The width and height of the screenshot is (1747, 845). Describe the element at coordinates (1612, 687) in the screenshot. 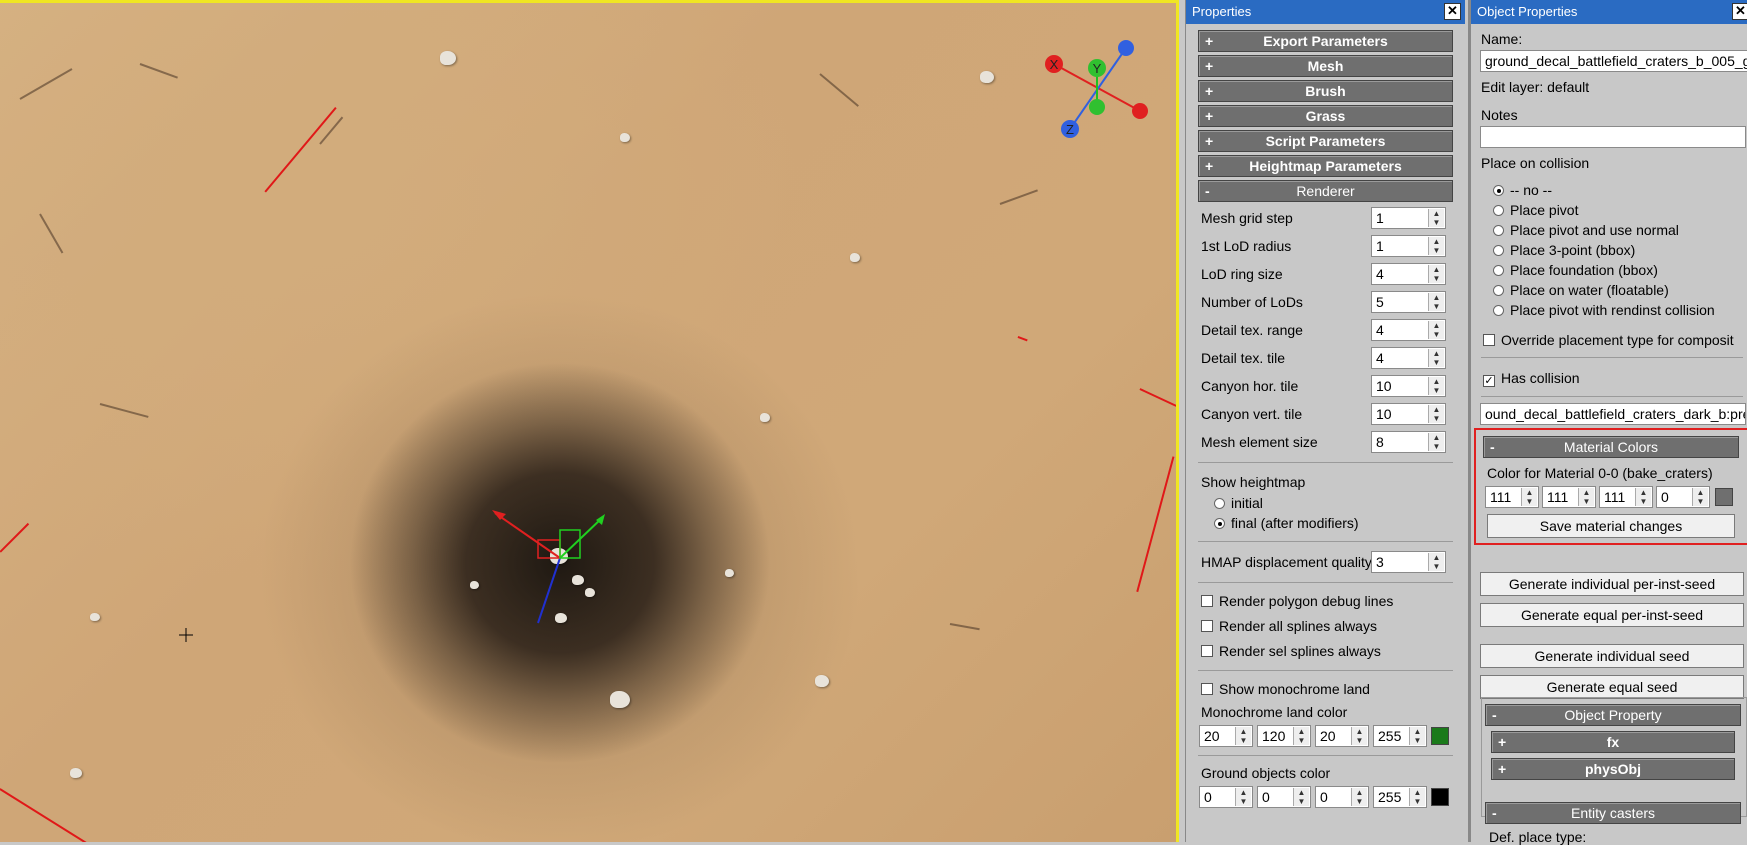

I see `generate-seed-button: Generate equal seed` at that location.